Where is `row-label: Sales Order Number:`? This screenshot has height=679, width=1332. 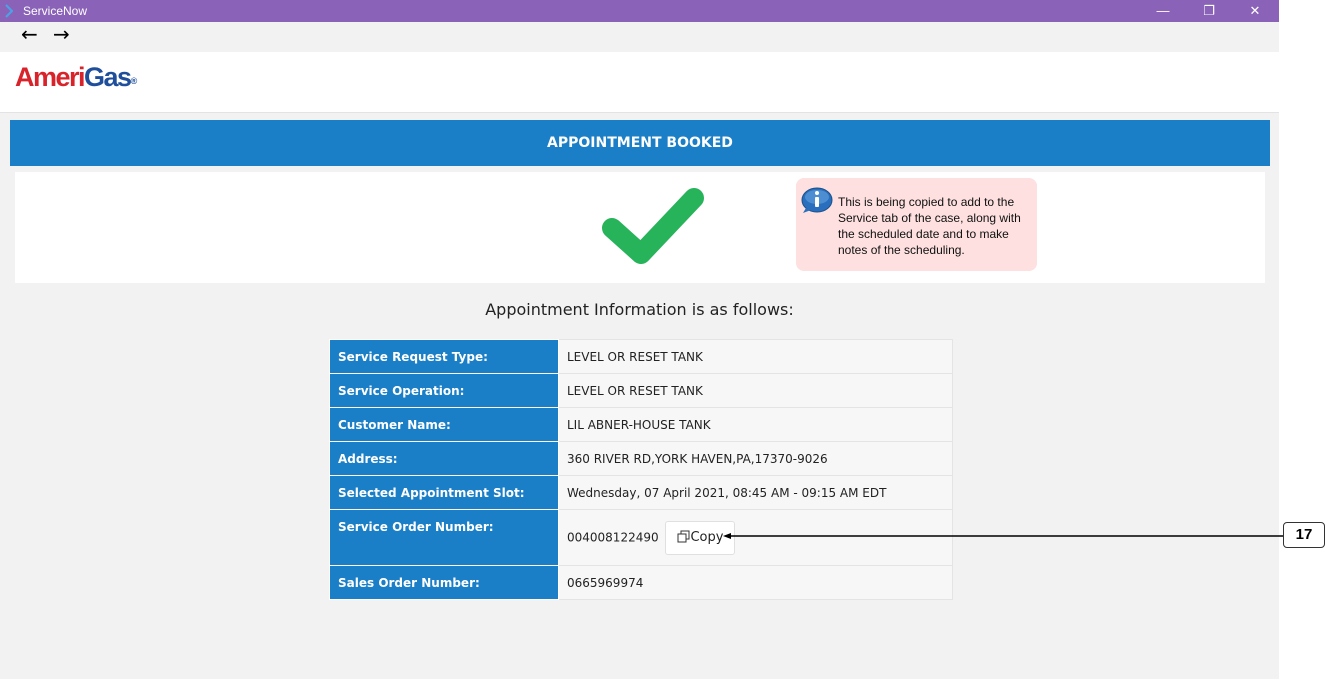 row-label: Sales Order Number: is located at coordinates (444, 582).